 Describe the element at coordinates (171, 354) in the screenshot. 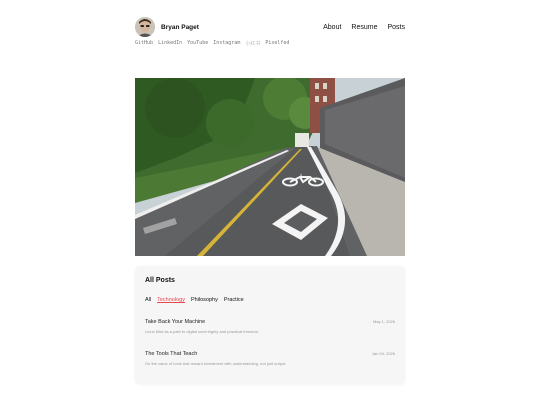

I see `post-title: The Tools That Teach` at that location.